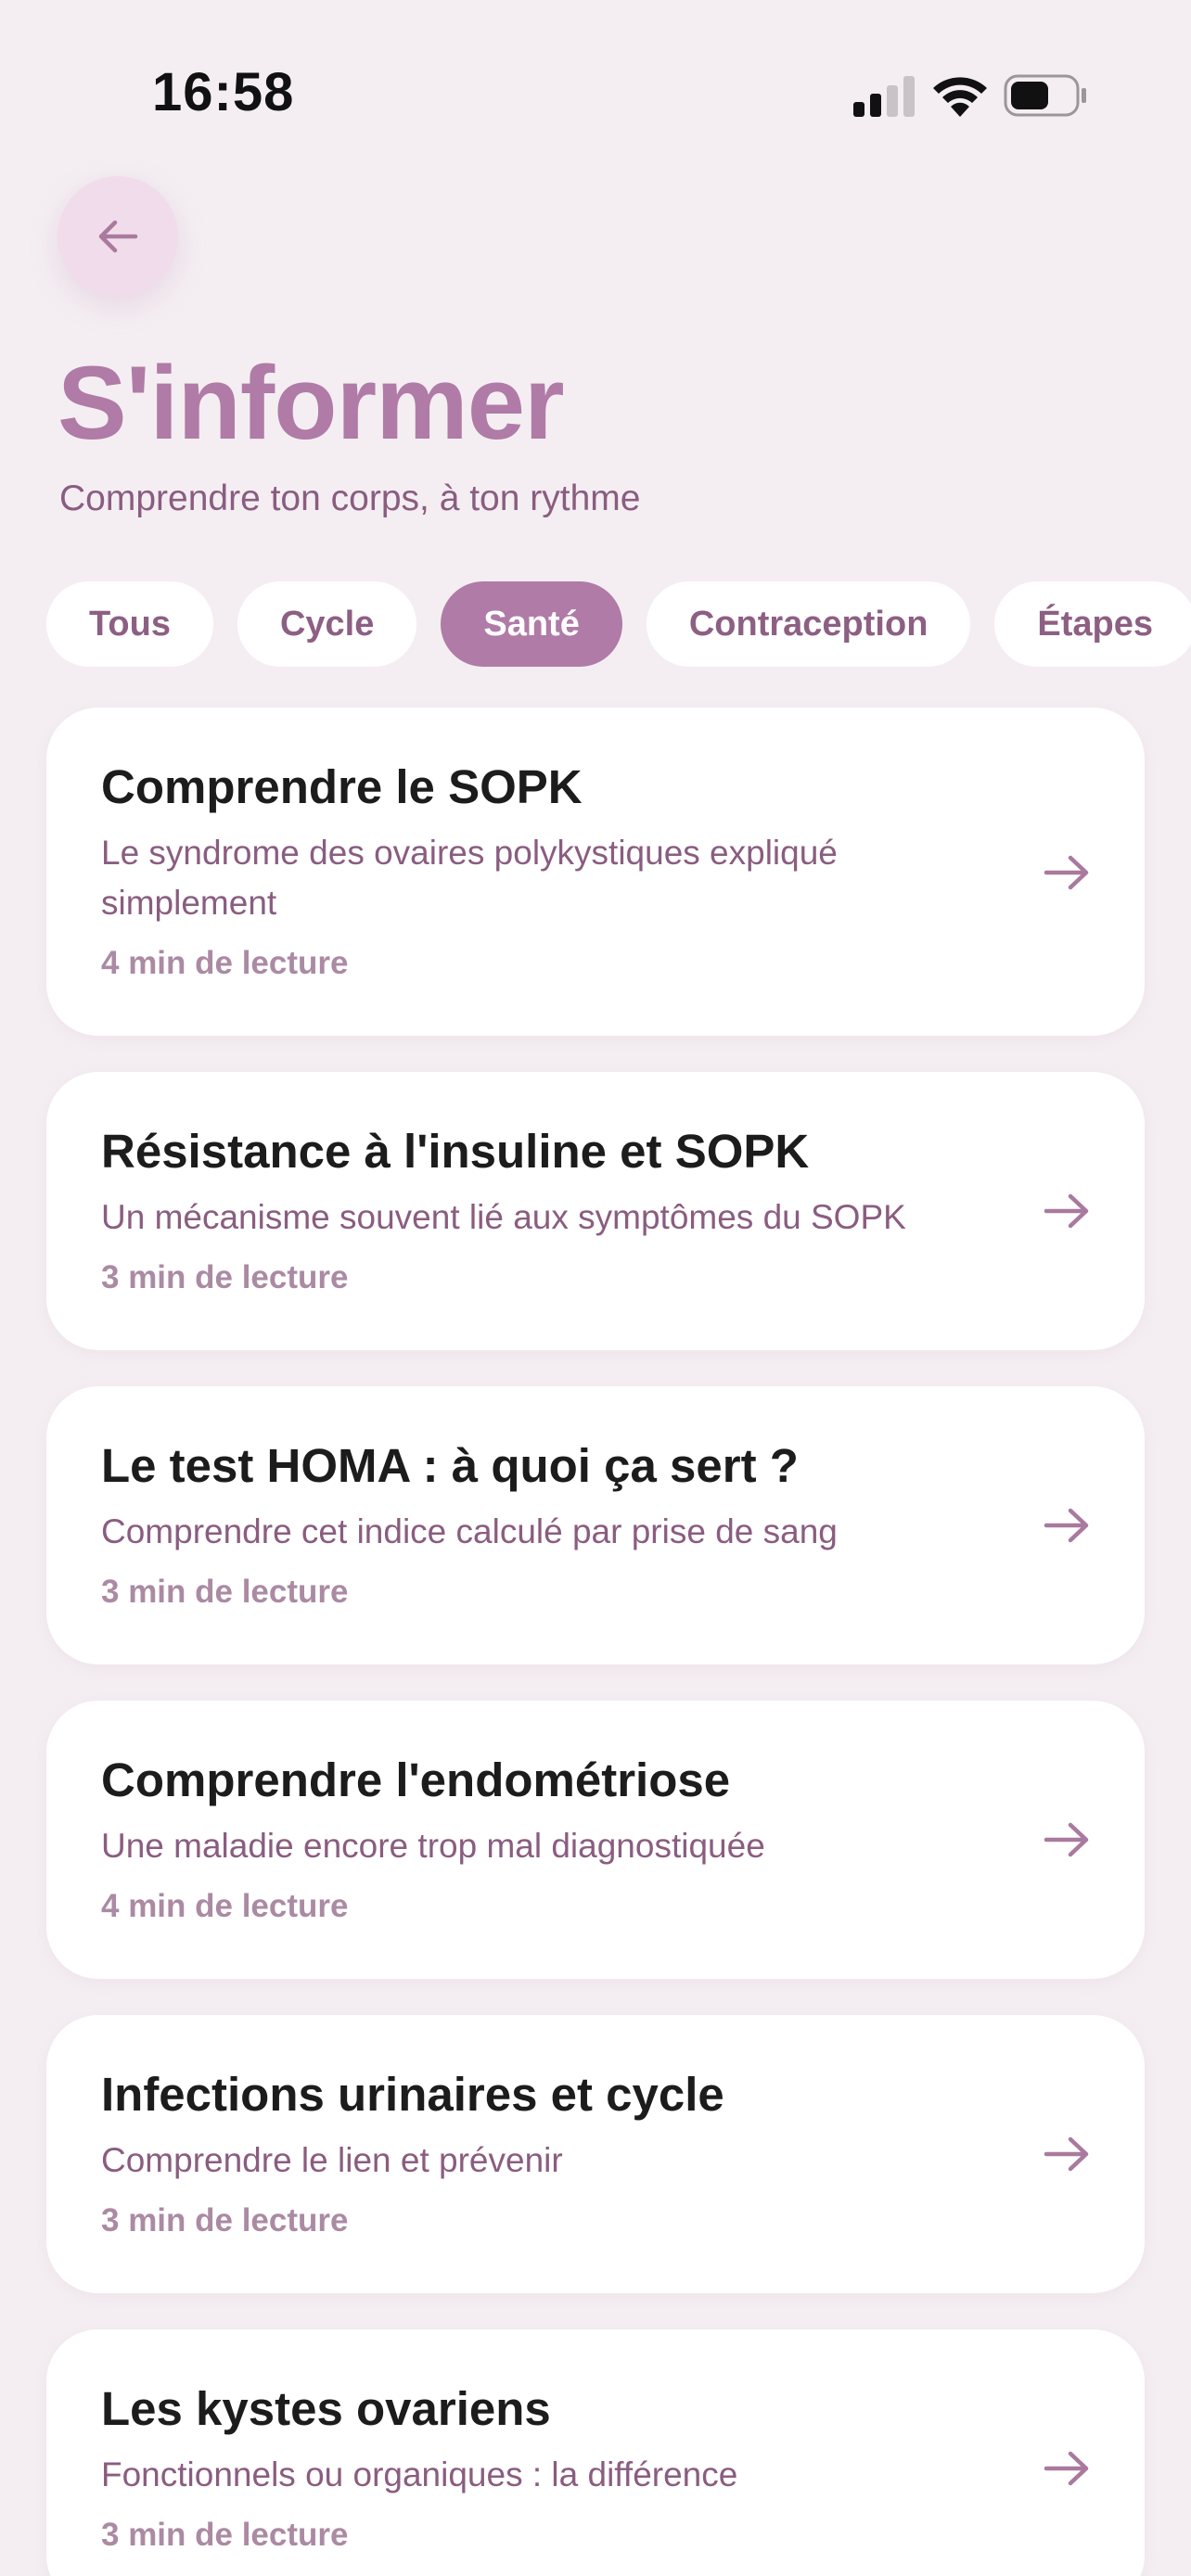 The image size is (1191, 2576). What do you see at coordinates (327, 624) in the screenshot?
I see `chip-cycle: Cycle` at bounding box center [327, 624].